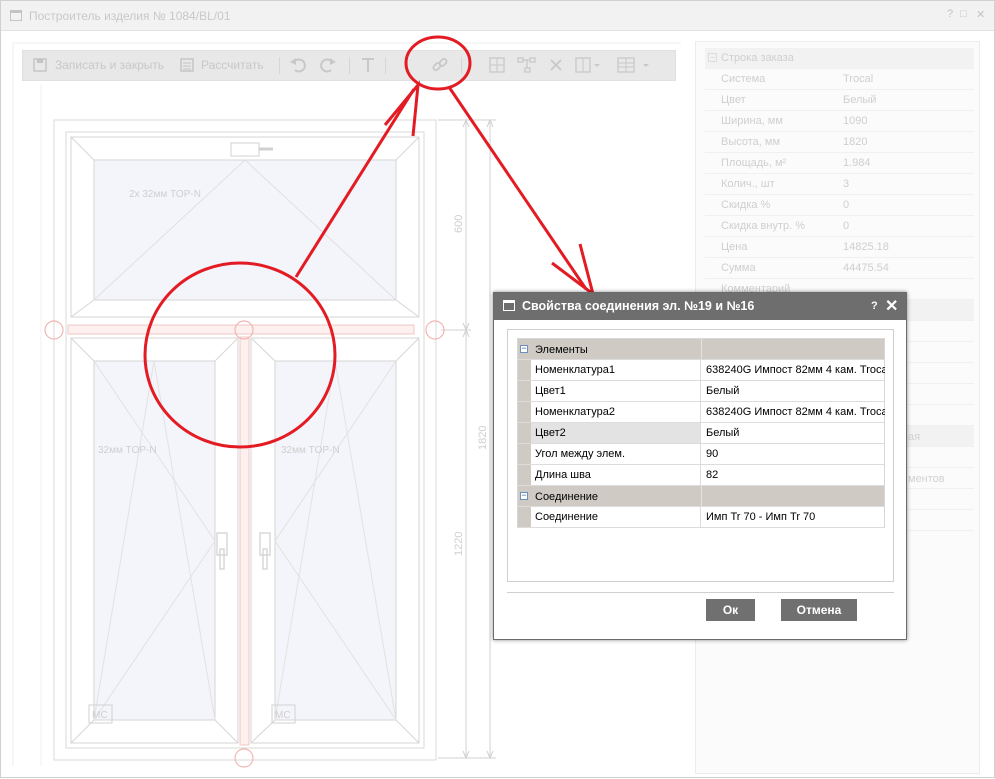 The image size is (995, 779). I want to click on dialog-window-icon, so click(509, 305).